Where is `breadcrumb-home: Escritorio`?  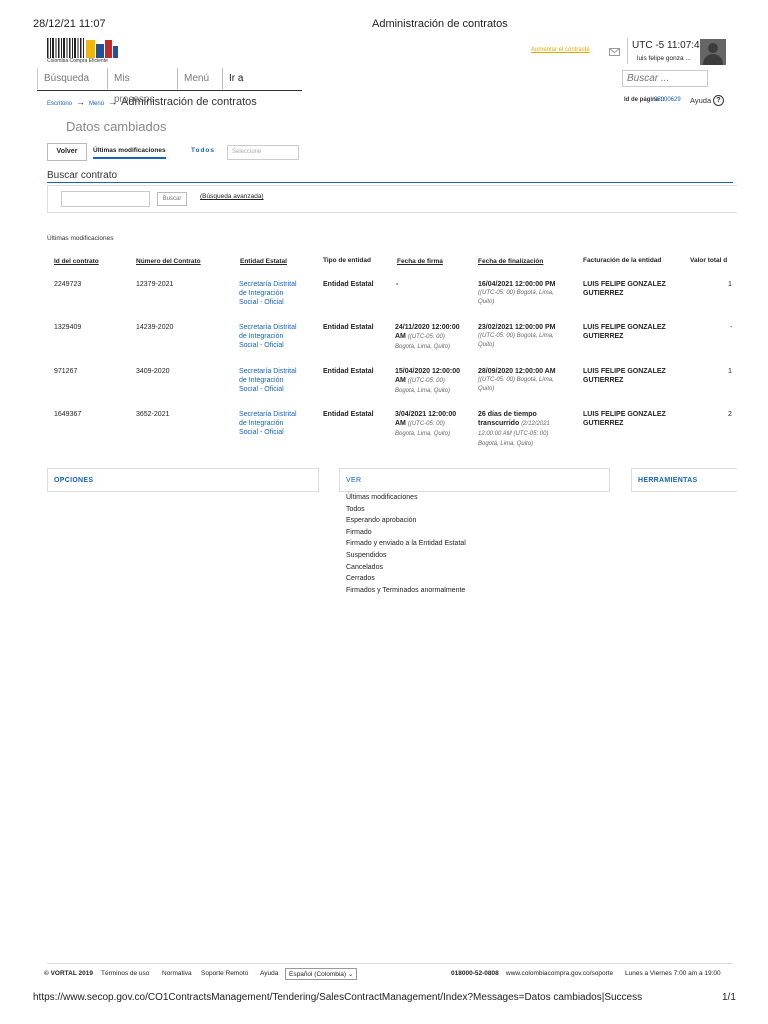 breadcrumb-home: Escritorio is located at coordinates (59, 104).